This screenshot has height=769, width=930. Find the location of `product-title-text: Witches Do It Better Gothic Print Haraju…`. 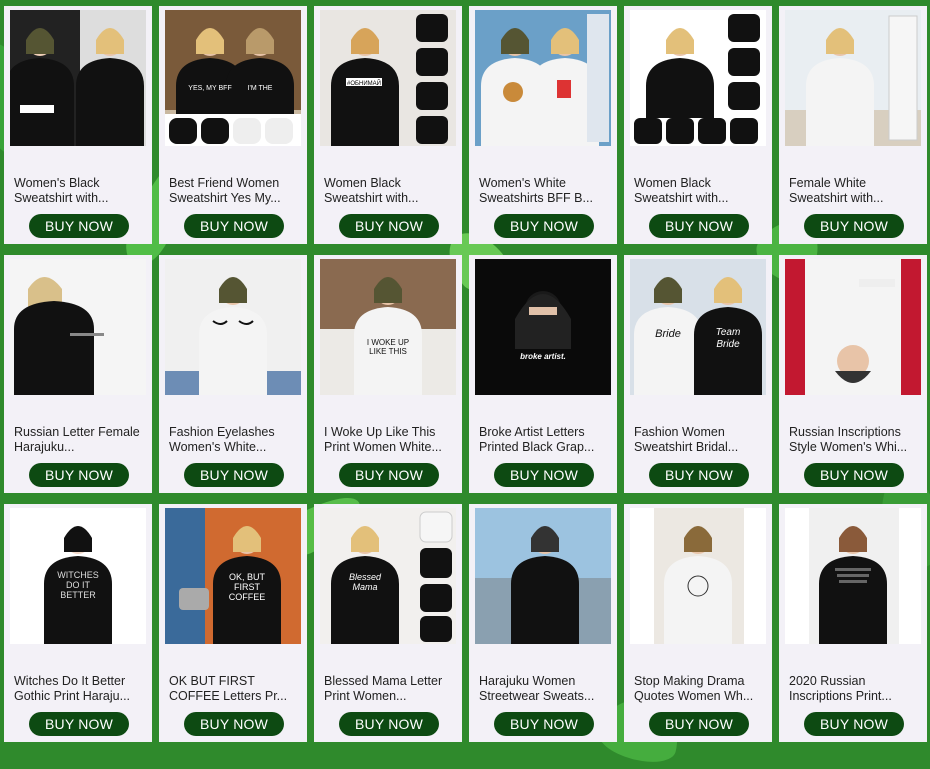

product-title-text: Witches Do It Better Gothic Print Haraju… is located at coordinates (78, 689).